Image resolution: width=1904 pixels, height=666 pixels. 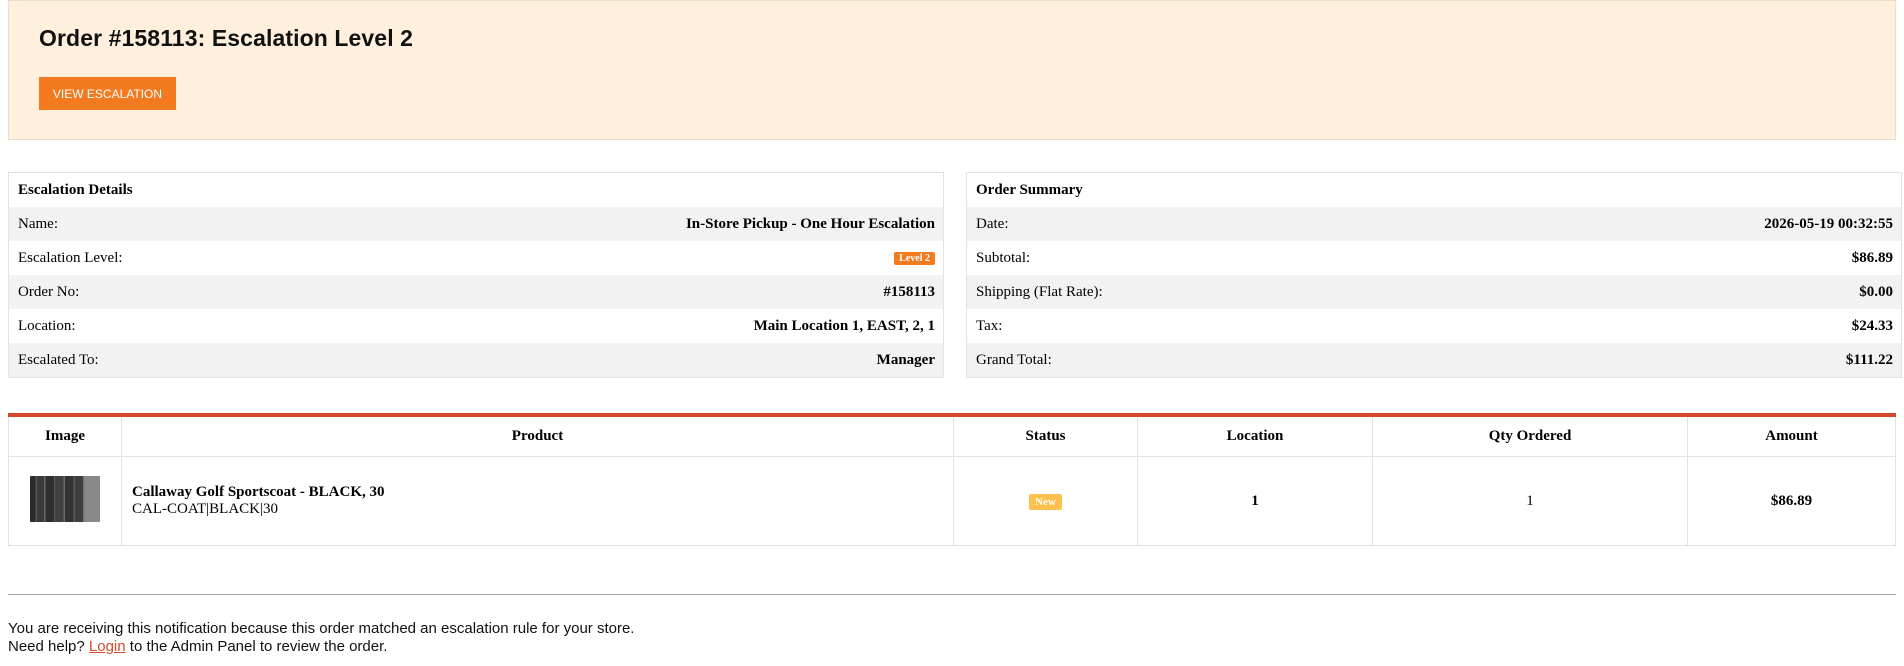 What do you see at coordinates (47, 325) in the screenshot?
I see `detail-label: Location:` at bounding box center [47, 325].